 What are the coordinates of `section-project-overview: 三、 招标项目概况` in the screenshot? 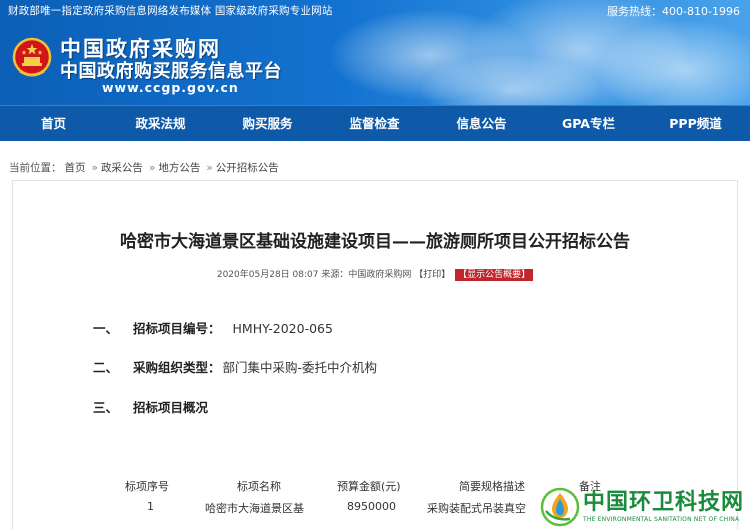 It's located at (150, 406).